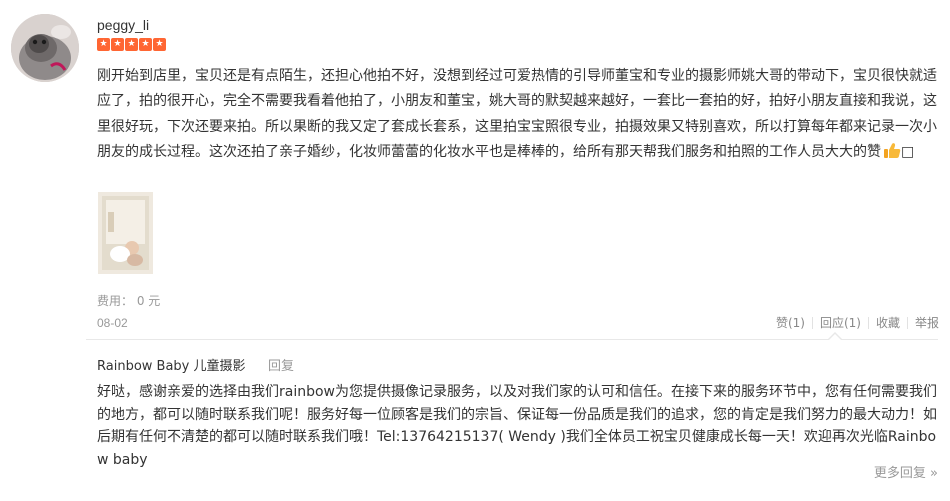 This screenshot has width=950, height=501. I want to click on report-button: 举报, so click(927, 322).